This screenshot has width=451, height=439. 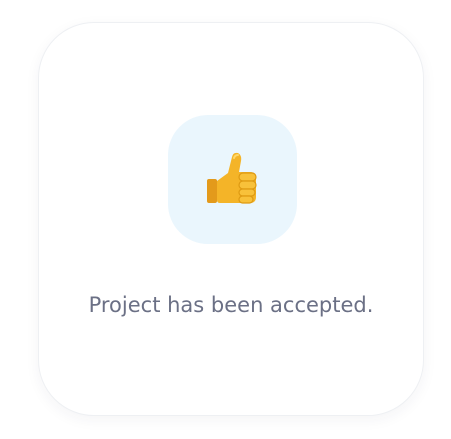 I want to click on success-message: Project has been accepted., so click(x=231, y=305).